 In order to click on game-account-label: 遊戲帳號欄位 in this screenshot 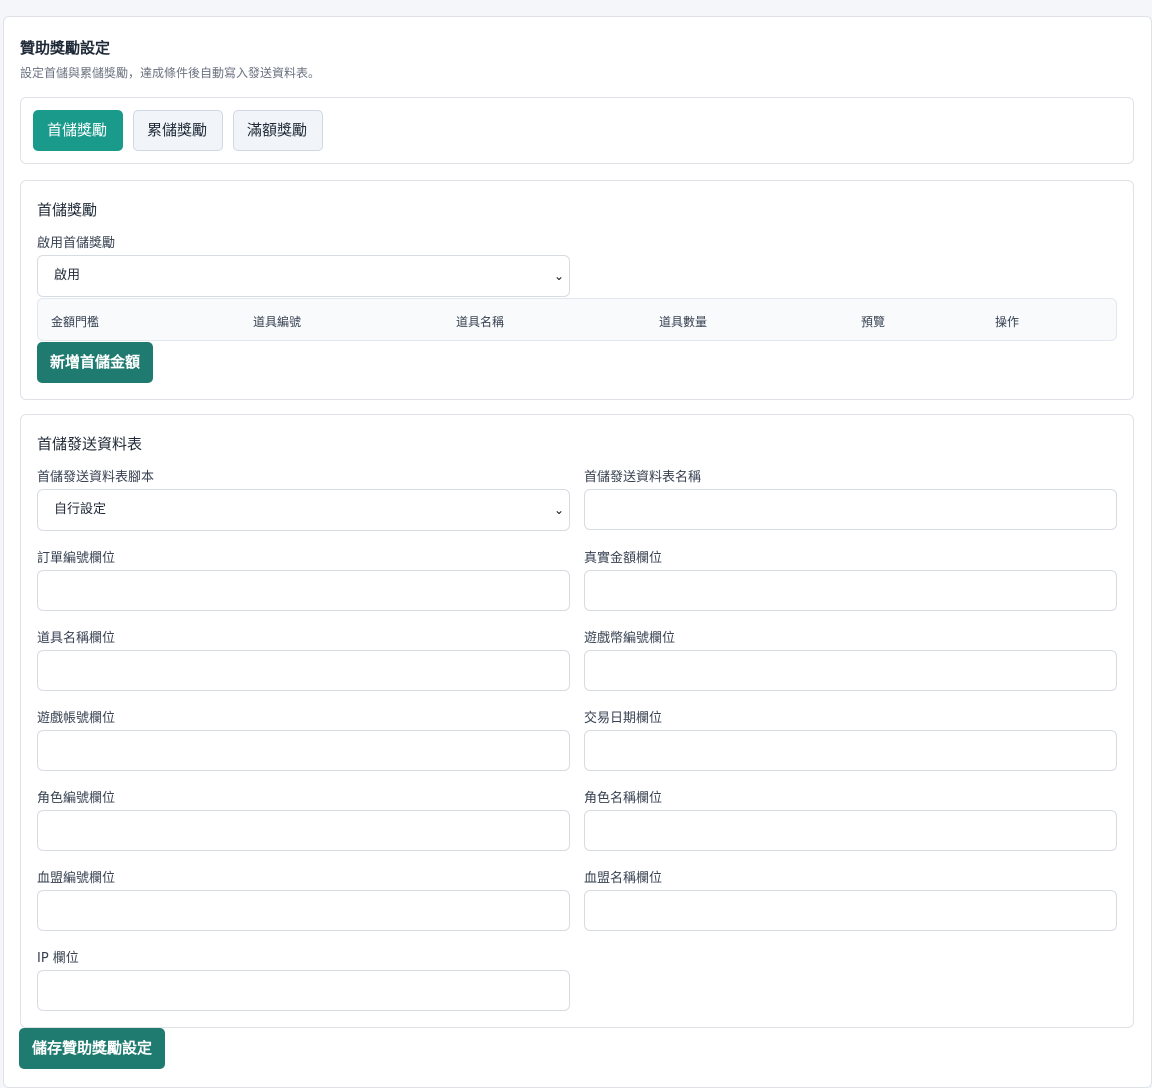, I will do `click(76, 718)`.